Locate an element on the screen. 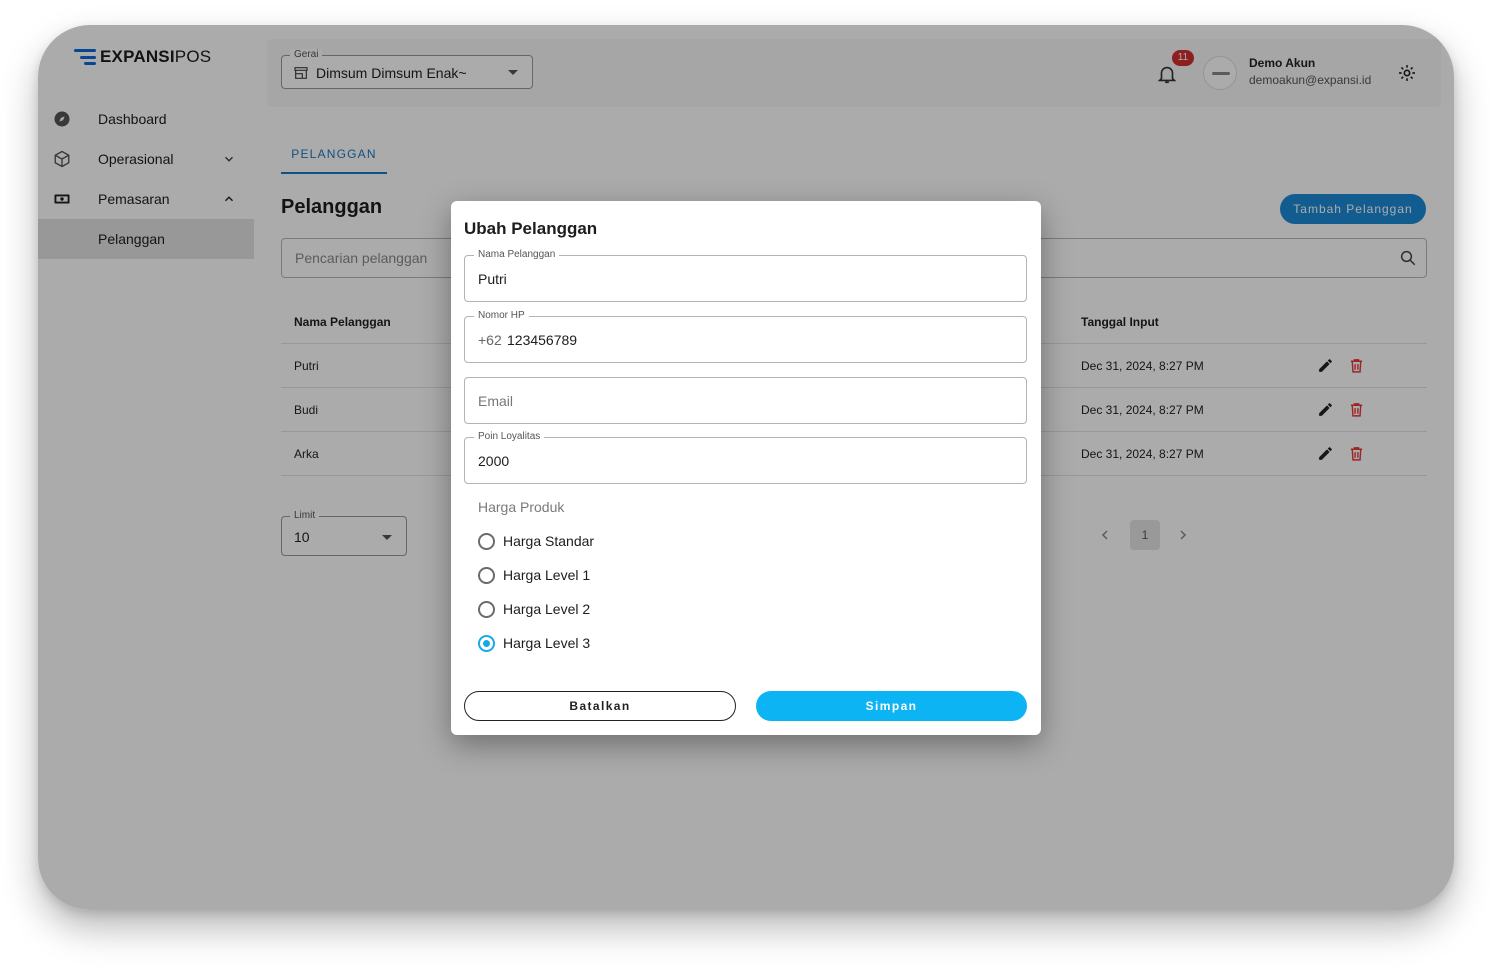 This screenshot has height=969, width=1500. email-input is located at coordinates (745, 400).